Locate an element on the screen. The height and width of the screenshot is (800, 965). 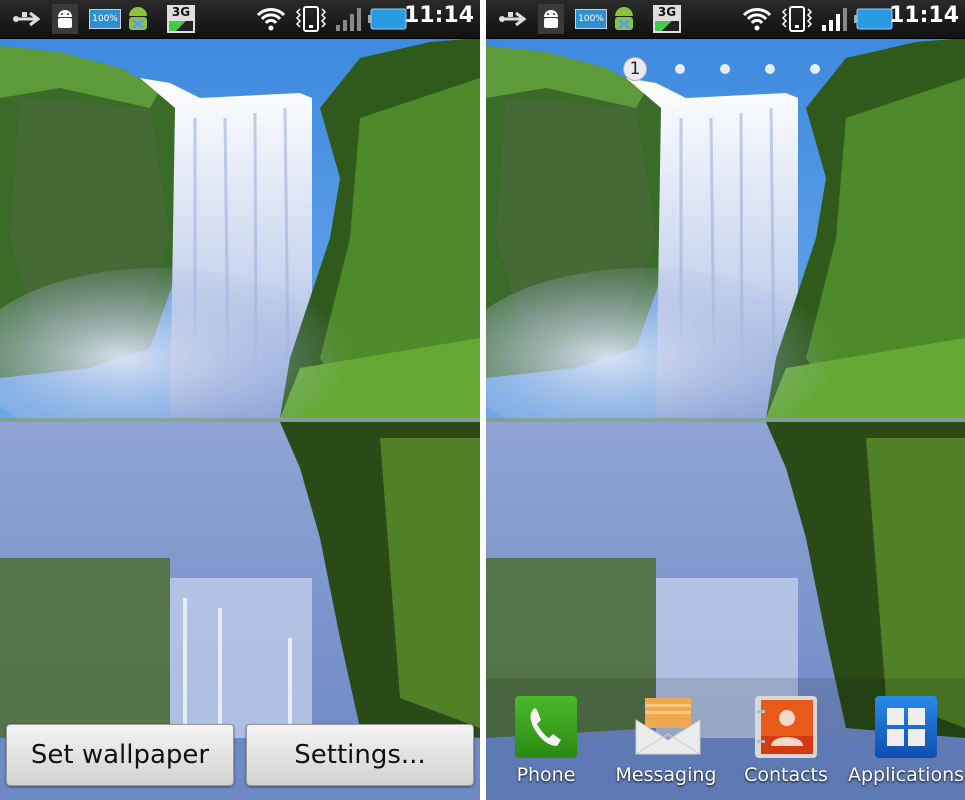
dock-label-contacts: Contacts is located at coordinates (786, 775).